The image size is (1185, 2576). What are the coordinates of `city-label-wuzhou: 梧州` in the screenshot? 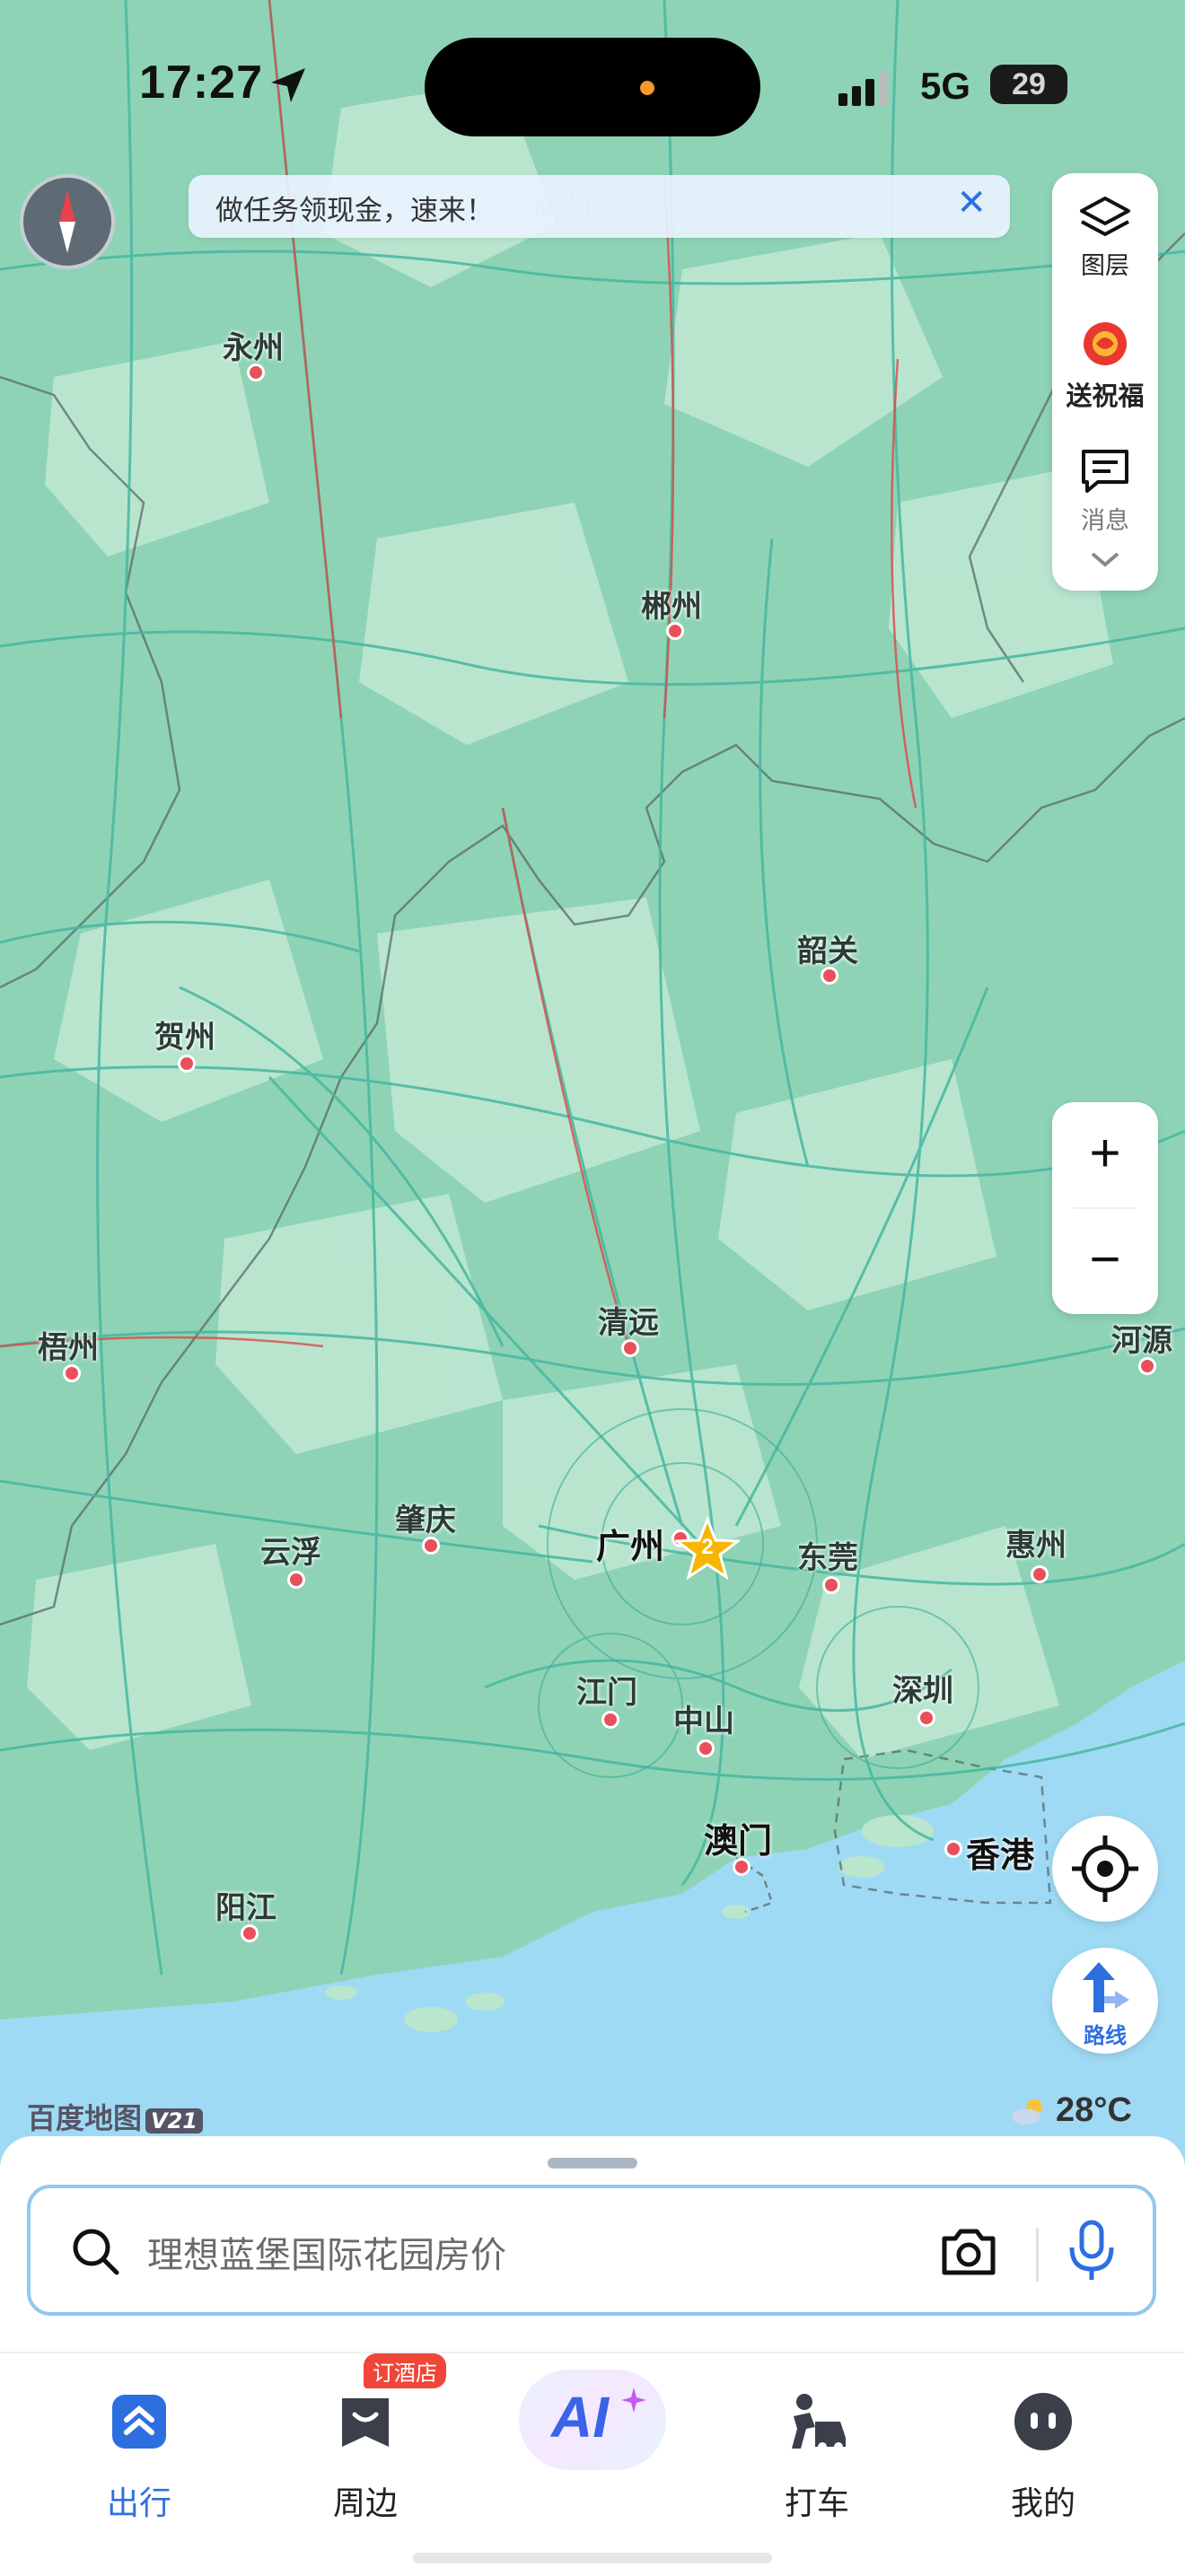 It's located at (68, 1345).